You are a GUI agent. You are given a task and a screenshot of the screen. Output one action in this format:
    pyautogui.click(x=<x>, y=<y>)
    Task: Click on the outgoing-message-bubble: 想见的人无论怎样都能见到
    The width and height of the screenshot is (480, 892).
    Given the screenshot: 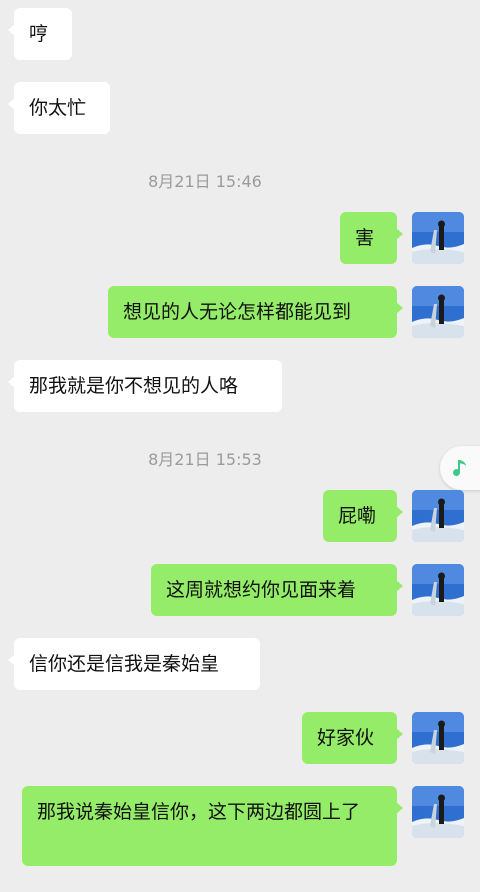 What is the action you would take?
    pyautogui.click(x=255, y=312)
    